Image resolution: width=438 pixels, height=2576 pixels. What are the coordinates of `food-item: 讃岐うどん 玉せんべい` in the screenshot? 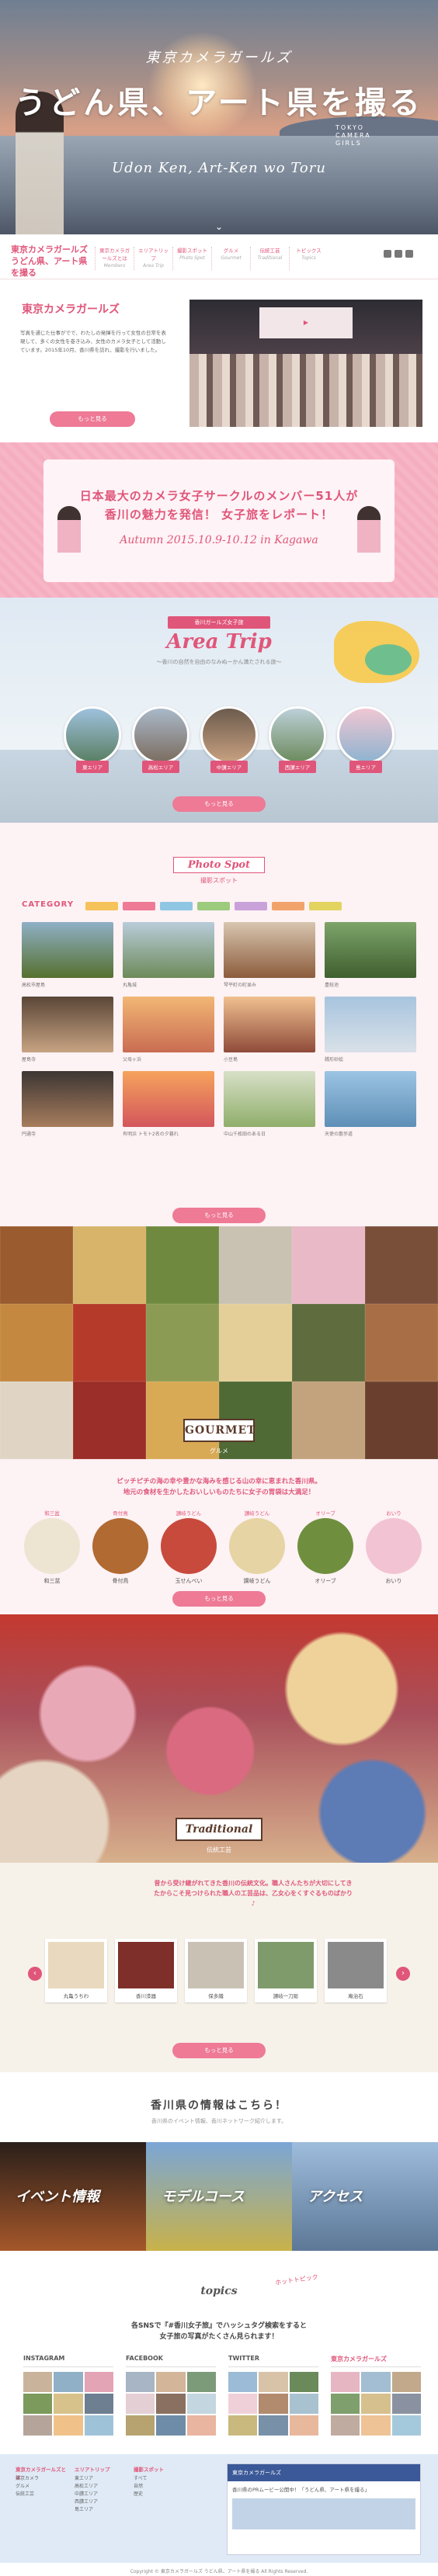 It's located at (188, 1547).